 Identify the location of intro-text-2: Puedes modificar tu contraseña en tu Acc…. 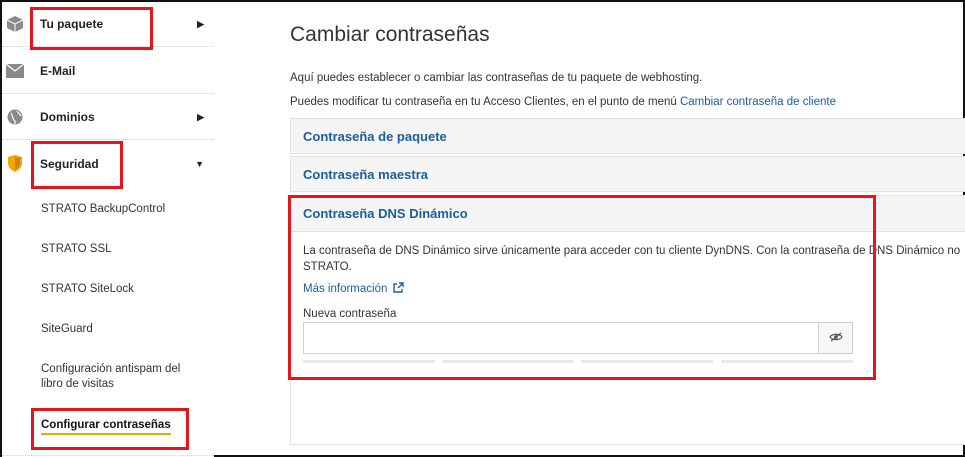
(563, 102).